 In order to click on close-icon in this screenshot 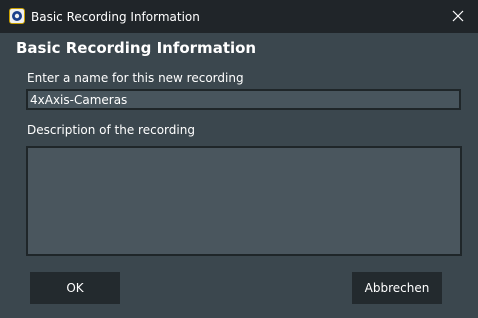, I will do `click(458, 16)`.